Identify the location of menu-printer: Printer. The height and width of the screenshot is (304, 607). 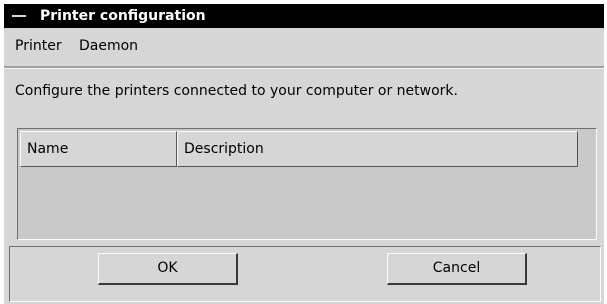
(38, 46).